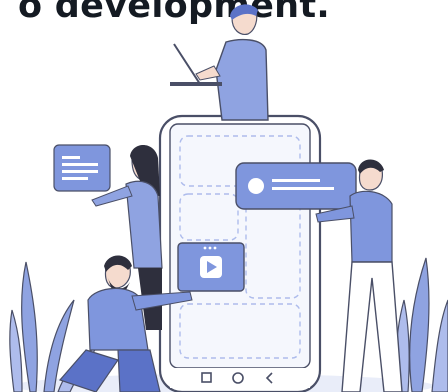  What do you see at coordinates (296, 186) in the screenshot?
I see `chat-bubble-right` at bounding box center [296, 186].